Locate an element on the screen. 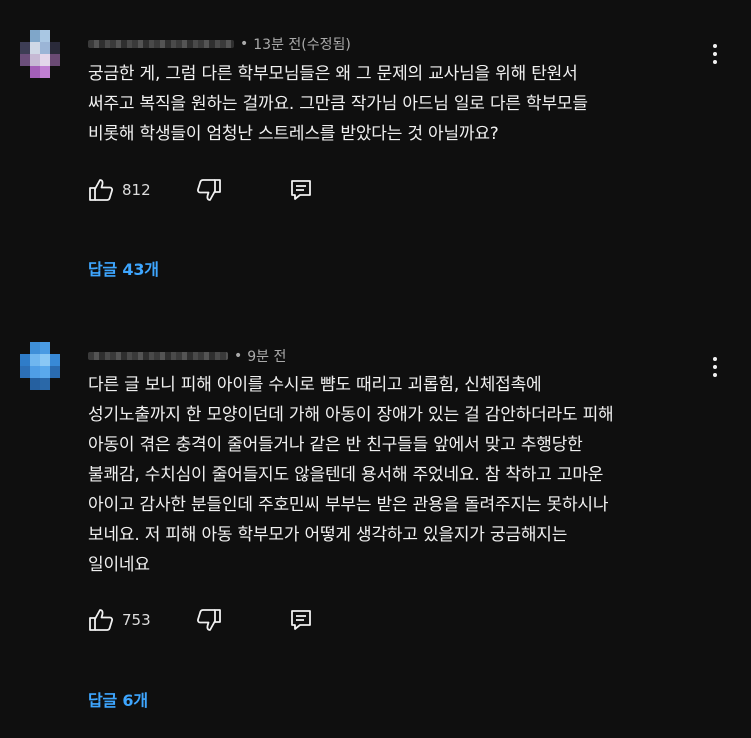 The height and width of the screenshot is (738, 751). like-count: 753 is located at coordinates (136, 620).